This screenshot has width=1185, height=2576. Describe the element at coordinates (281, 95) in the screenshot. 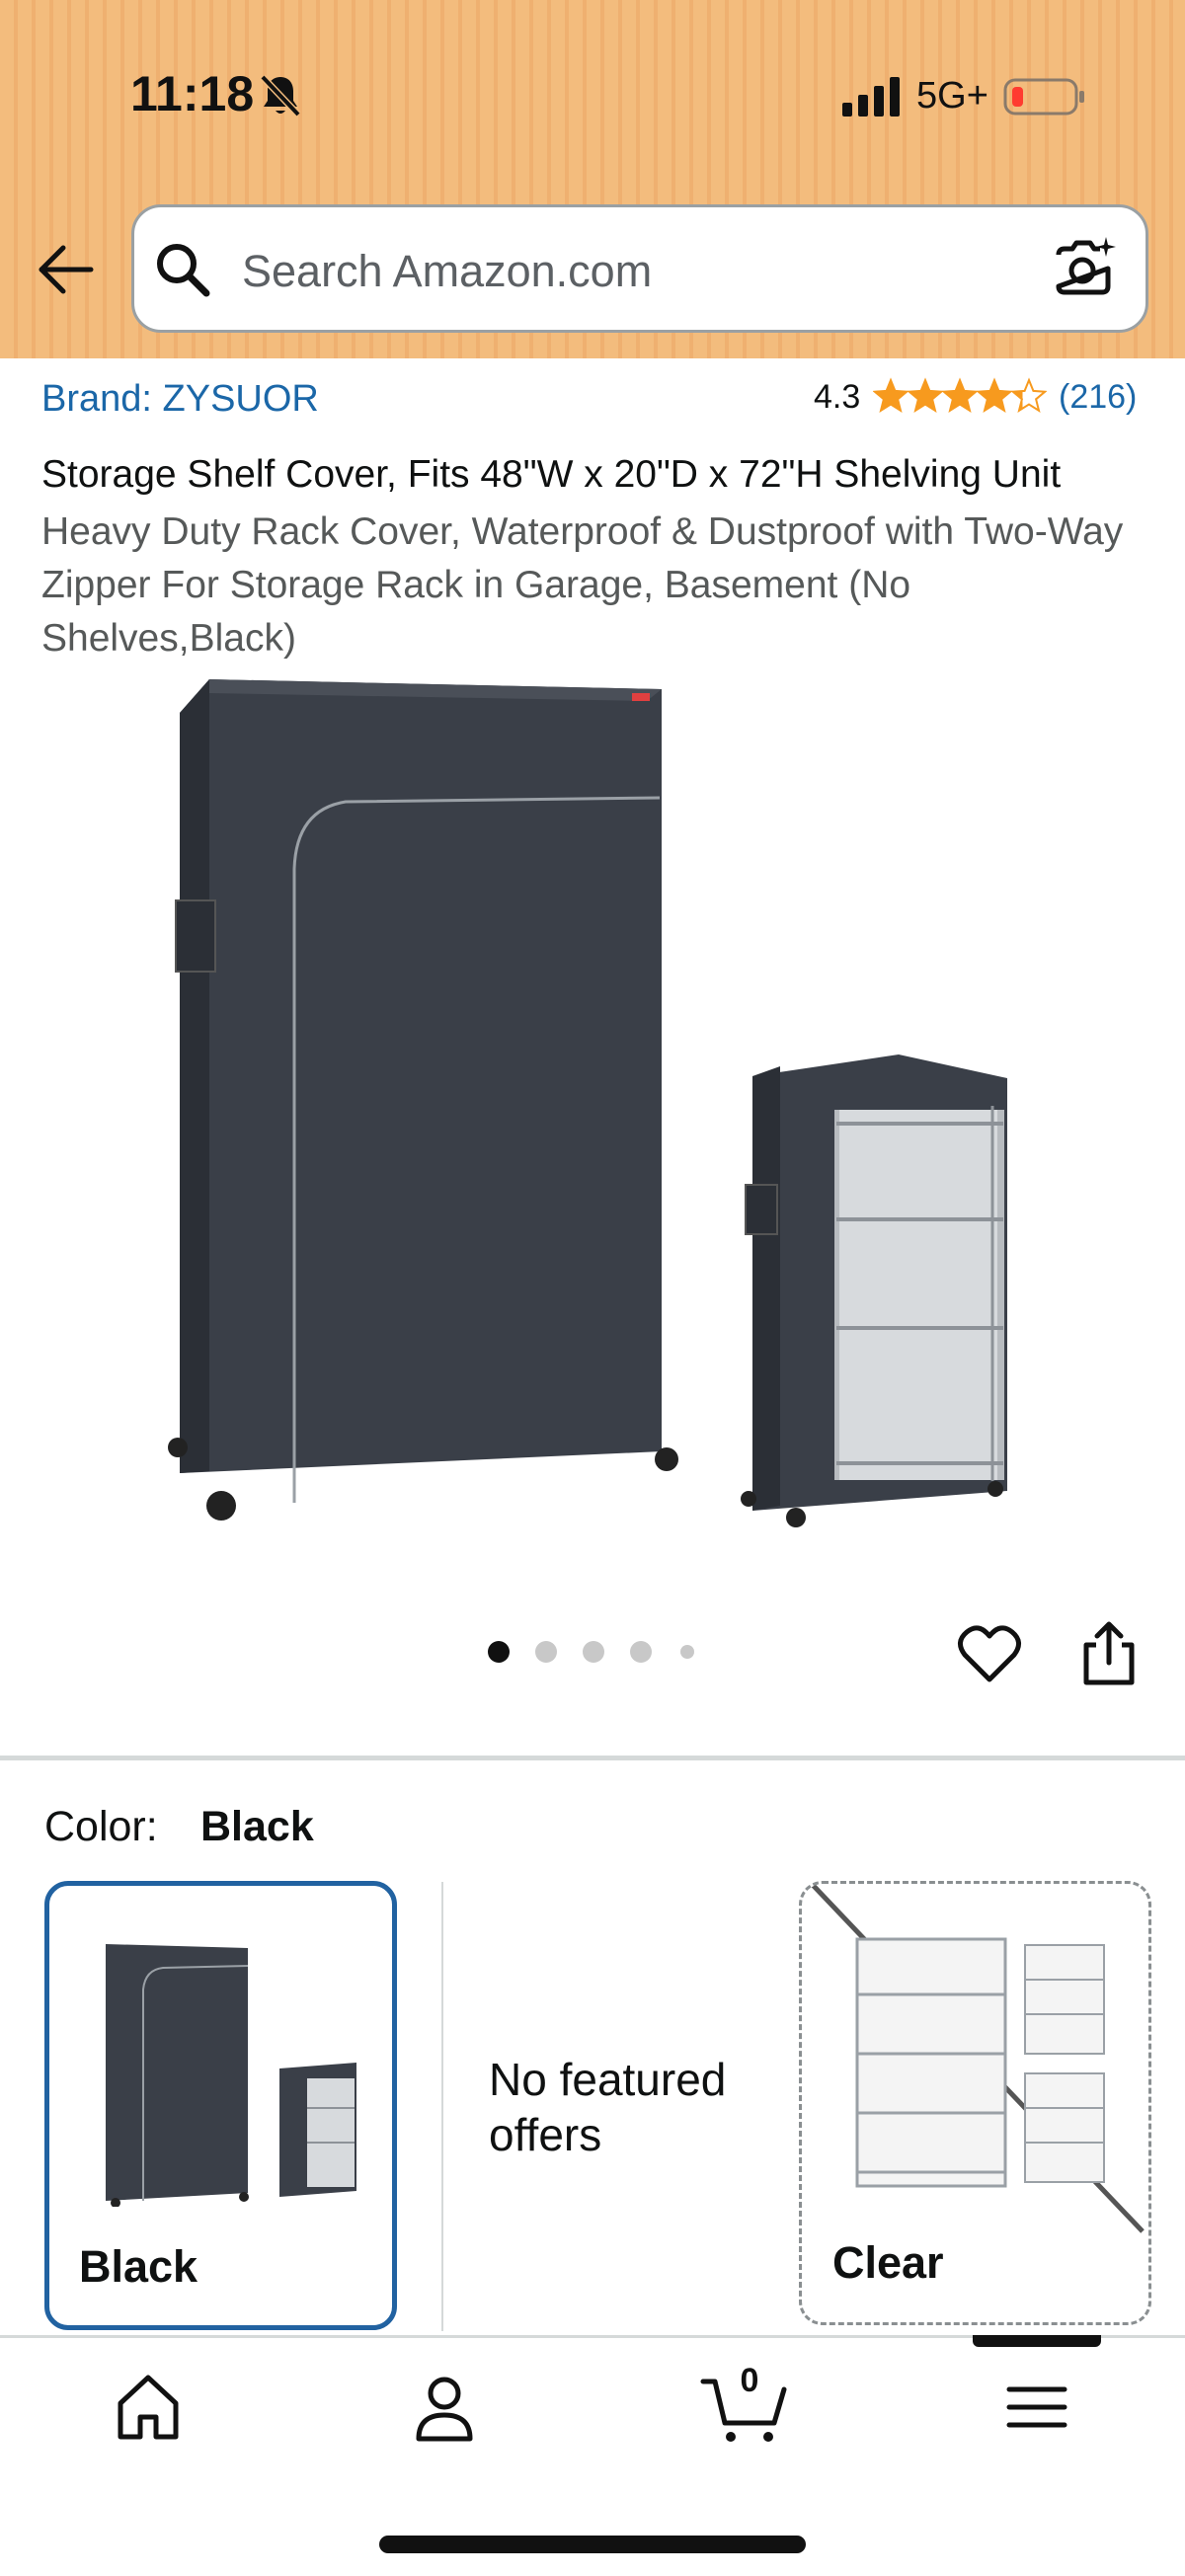

I see `bell-slash-icon` at that location.